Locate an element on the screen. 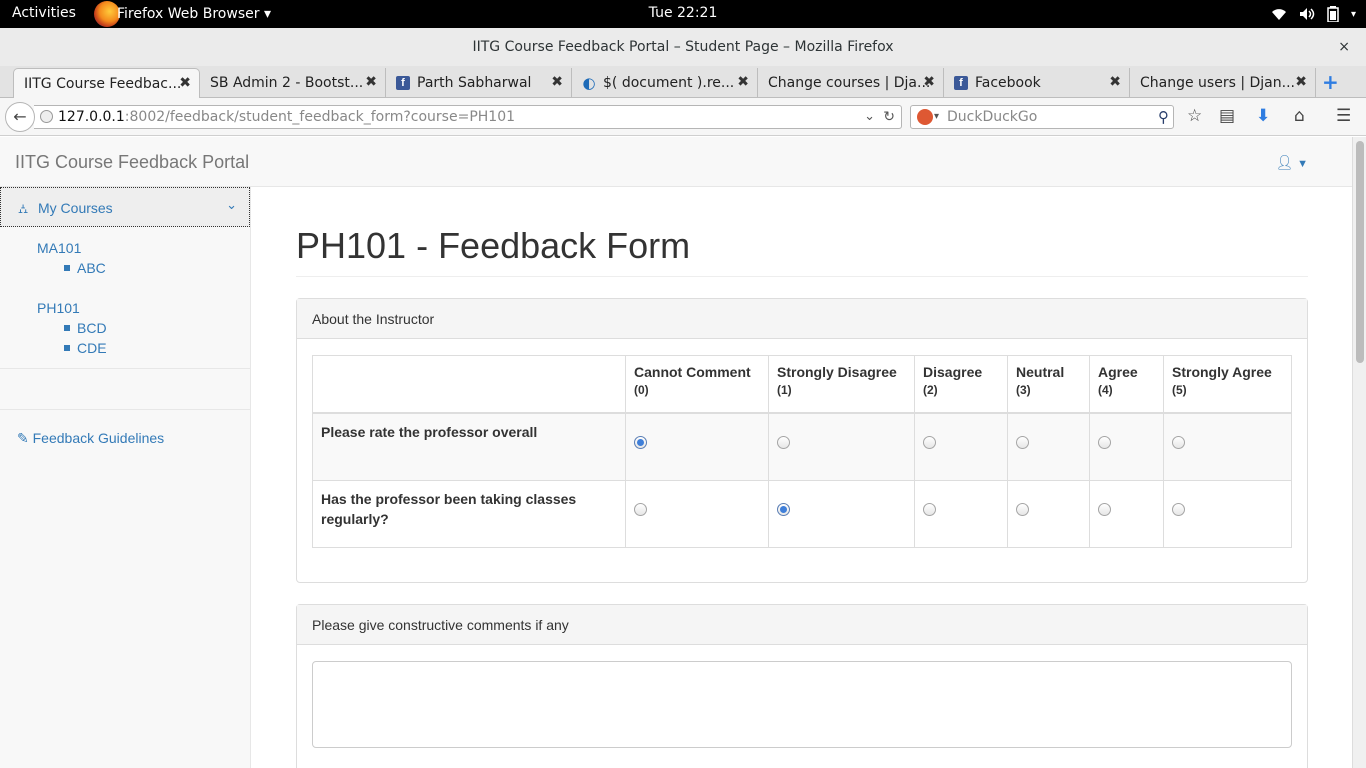 The height and width of the screenshot is (768, 1366). tab-sb-admin: SB Admin 2 - Bootst... ✖ is located at coordinates (293, 83).